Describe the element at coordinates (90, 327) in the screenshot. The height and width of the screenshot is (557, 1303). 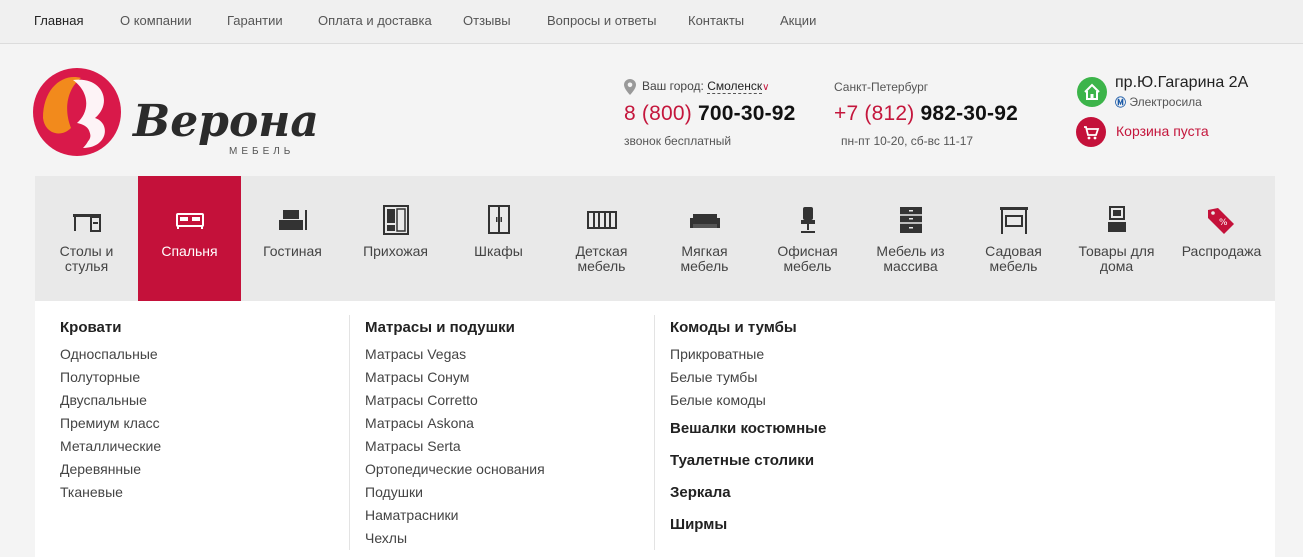
I see `submenu-heading-beds: Кровати` at that location.